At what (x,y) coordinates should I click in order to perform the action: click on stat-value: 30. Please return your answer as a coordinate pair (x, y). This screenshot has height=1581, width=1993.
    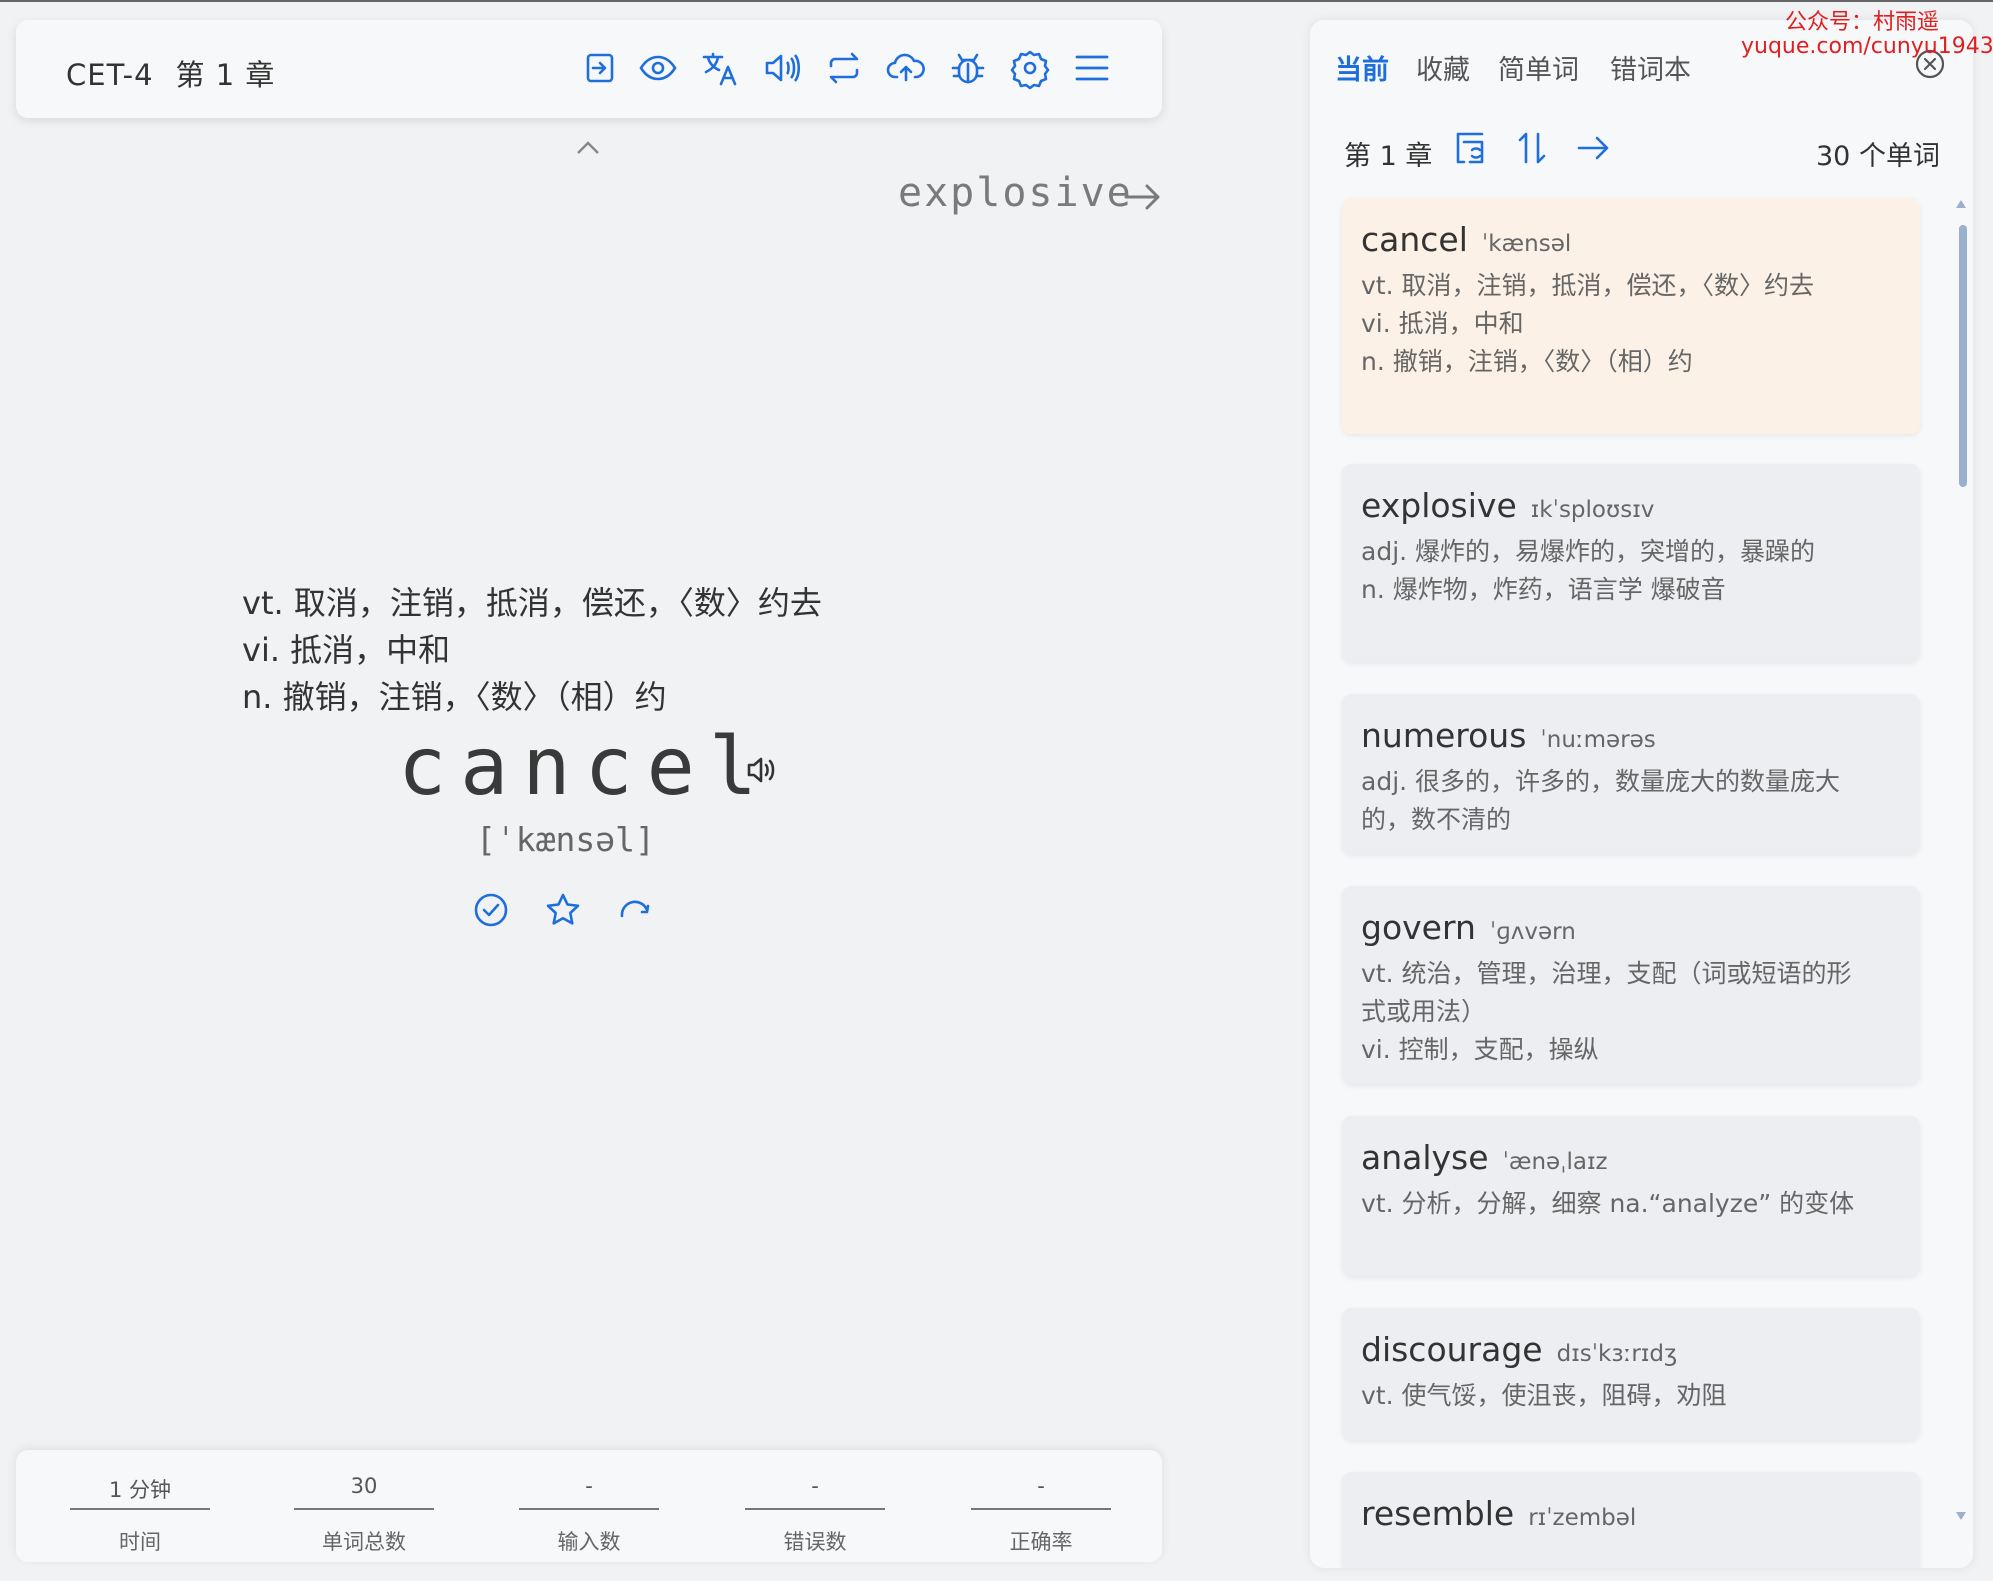
    Looking at the image, I should click on (364, 1486).